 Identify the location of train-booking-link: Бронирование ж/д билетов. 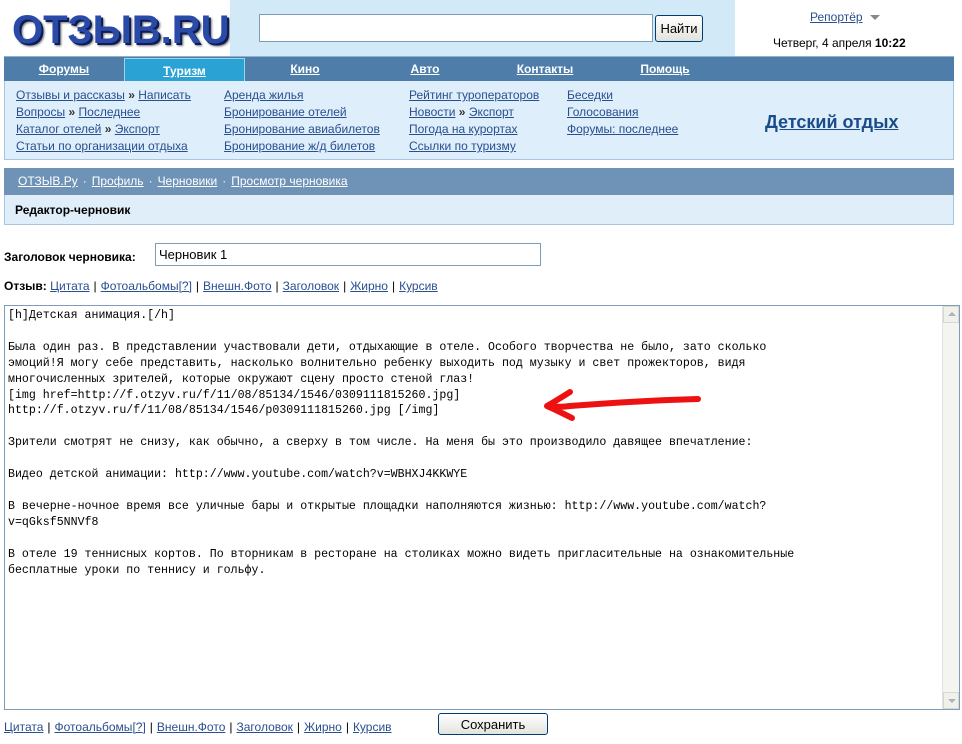
(299, 146).